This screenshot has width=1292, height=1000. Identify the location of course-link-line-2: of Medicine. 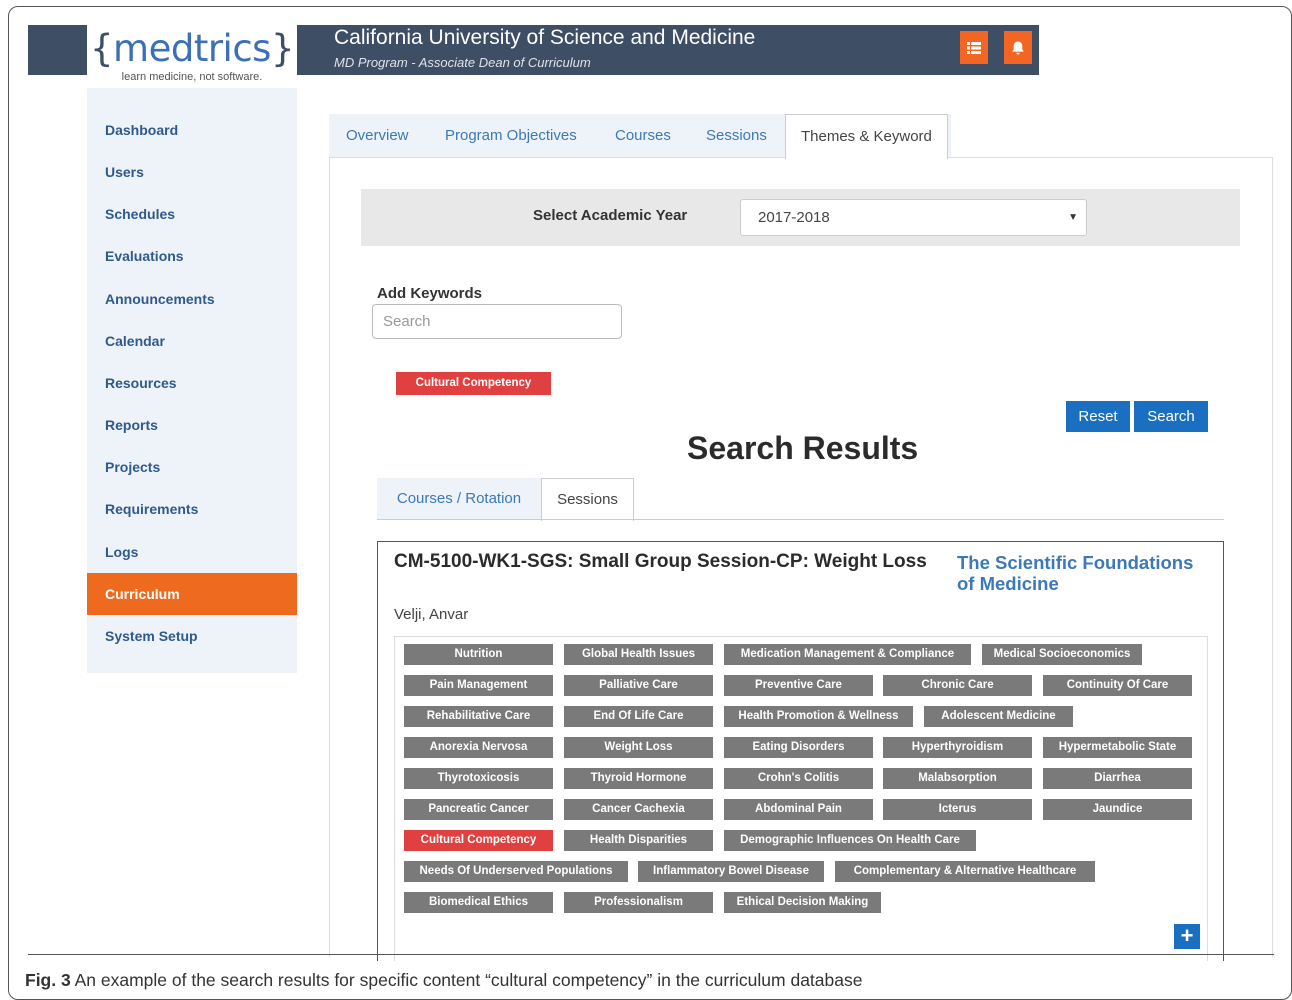
(1008, 583).